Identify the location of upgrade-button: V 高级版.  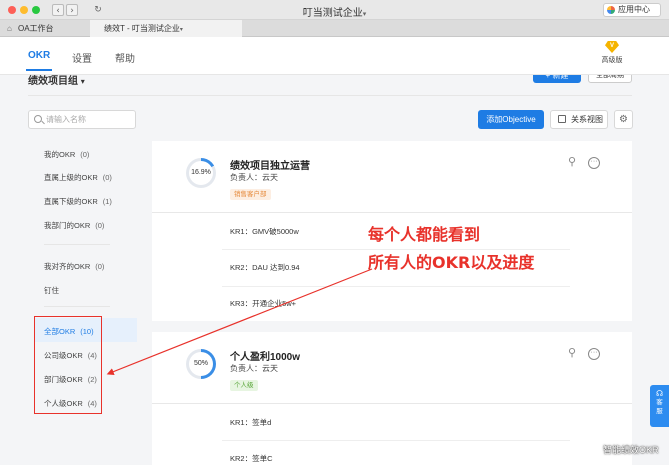
(612, 53).